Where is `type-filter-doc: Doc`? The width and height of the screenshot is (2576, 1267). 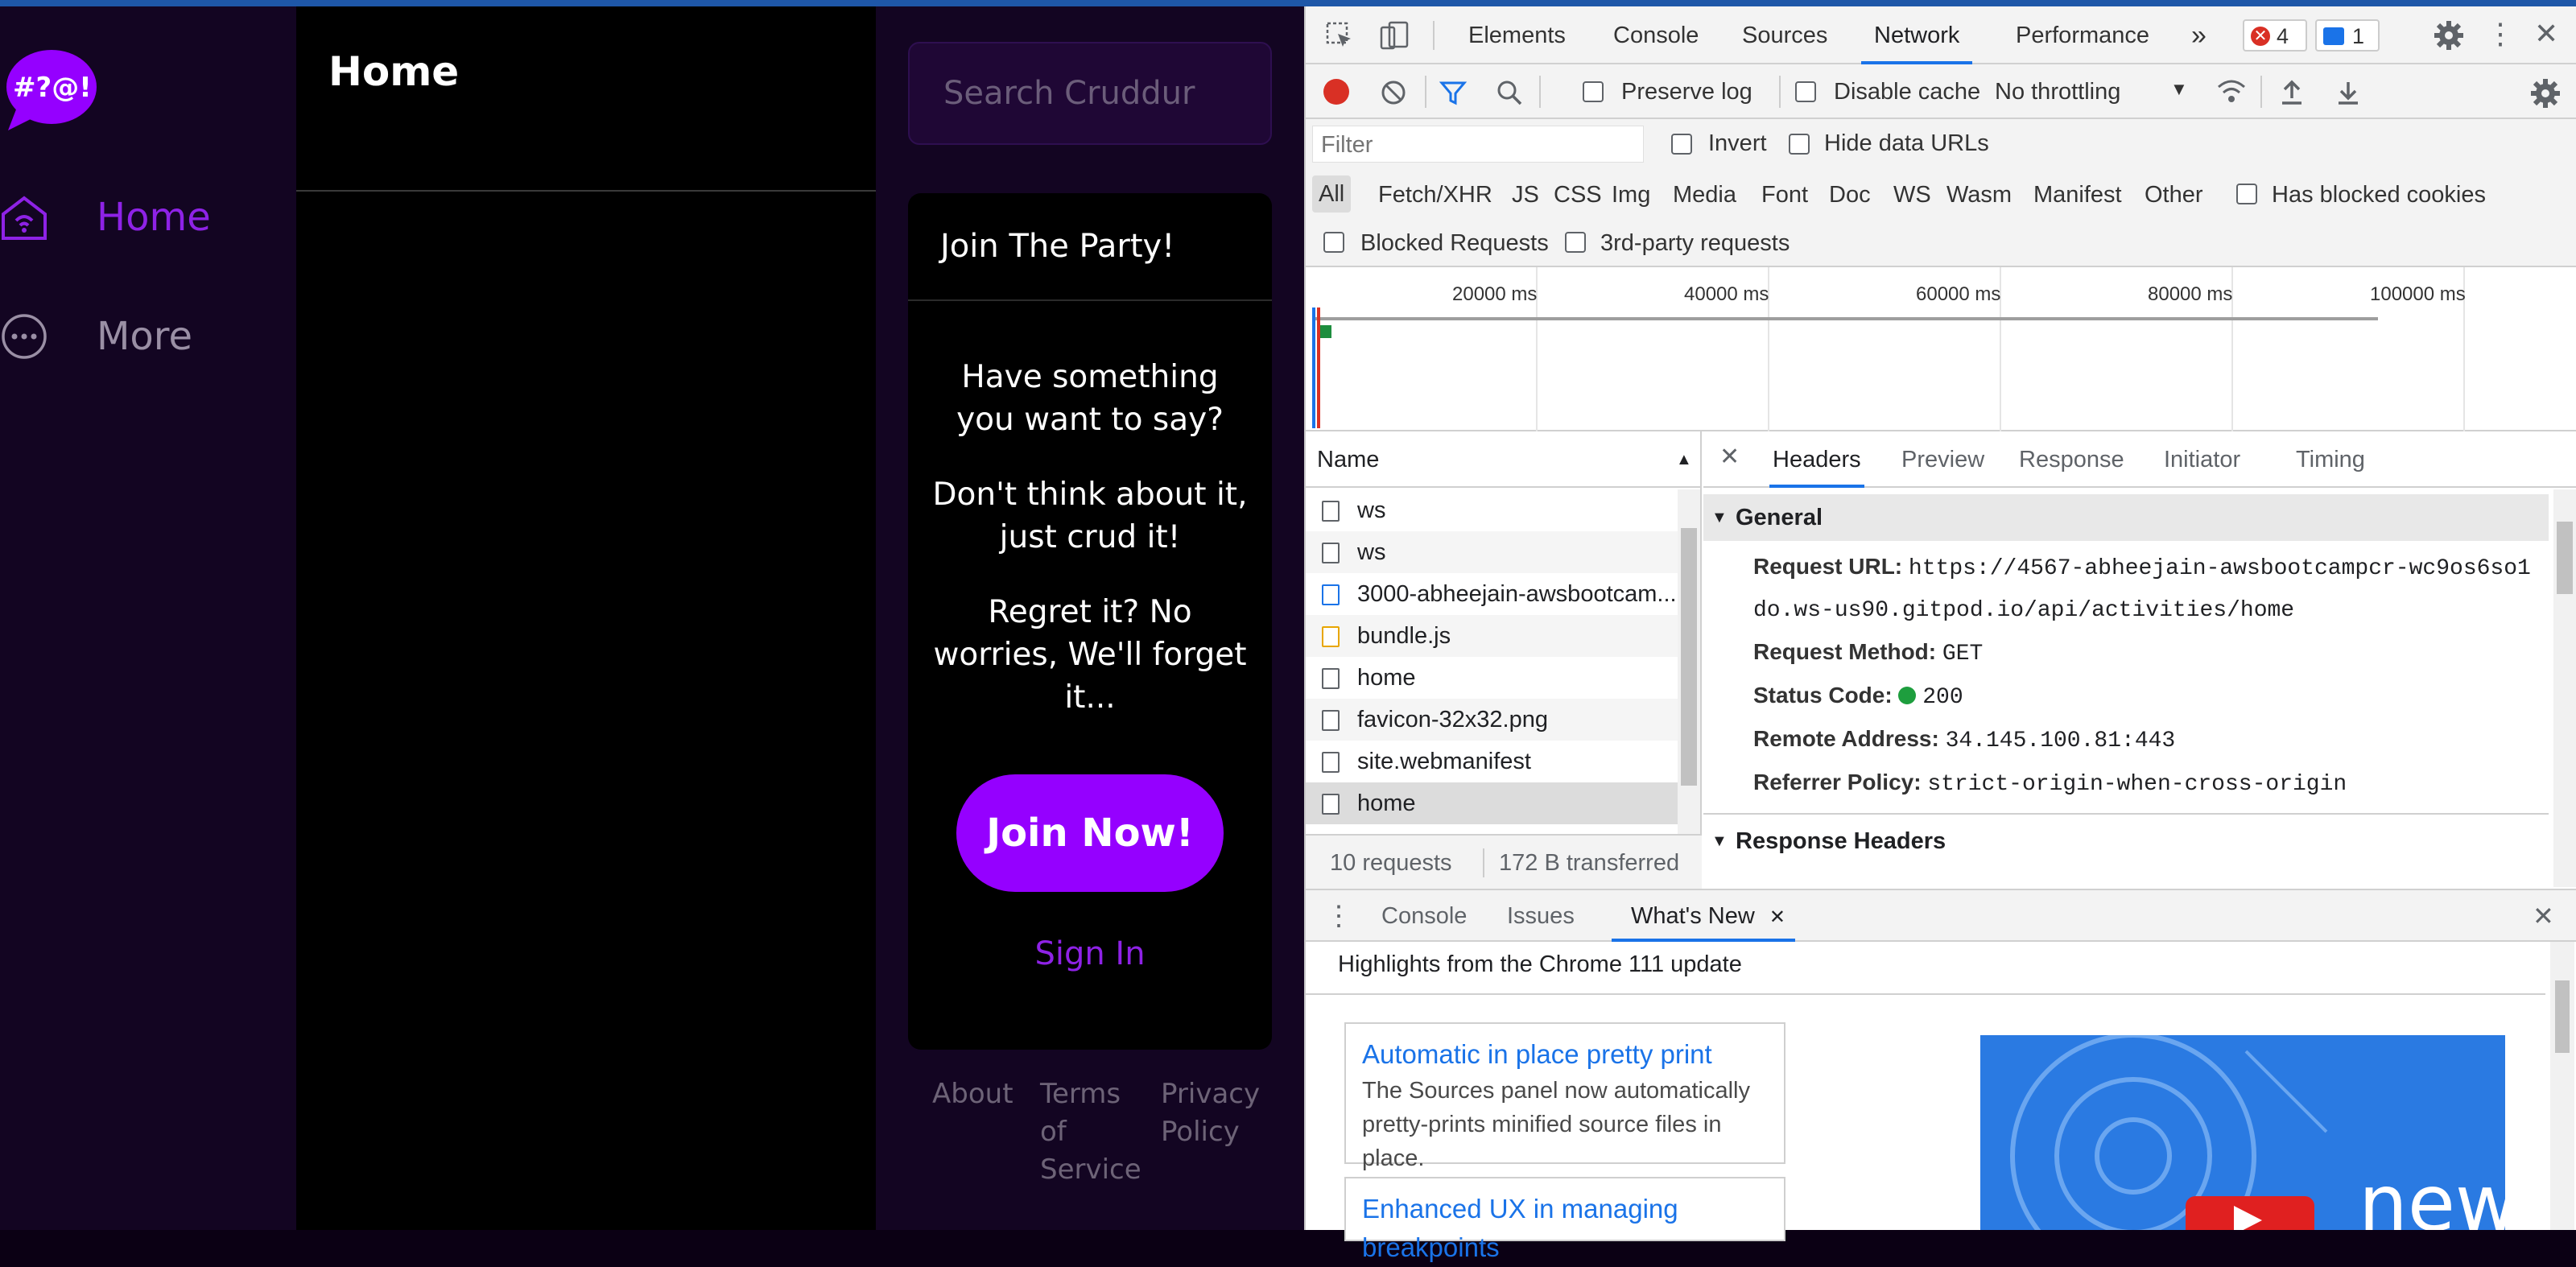 type-filter-doc: Doc is located at coordinates (1850, 195).